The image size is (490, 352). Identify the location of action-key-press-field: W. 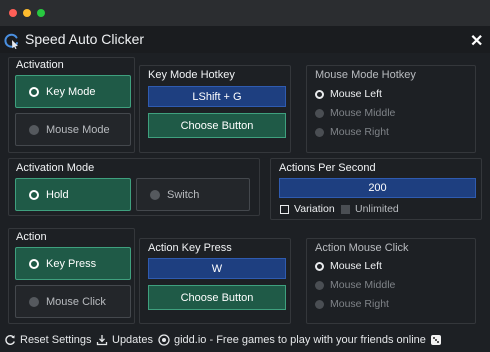
(217, 268).